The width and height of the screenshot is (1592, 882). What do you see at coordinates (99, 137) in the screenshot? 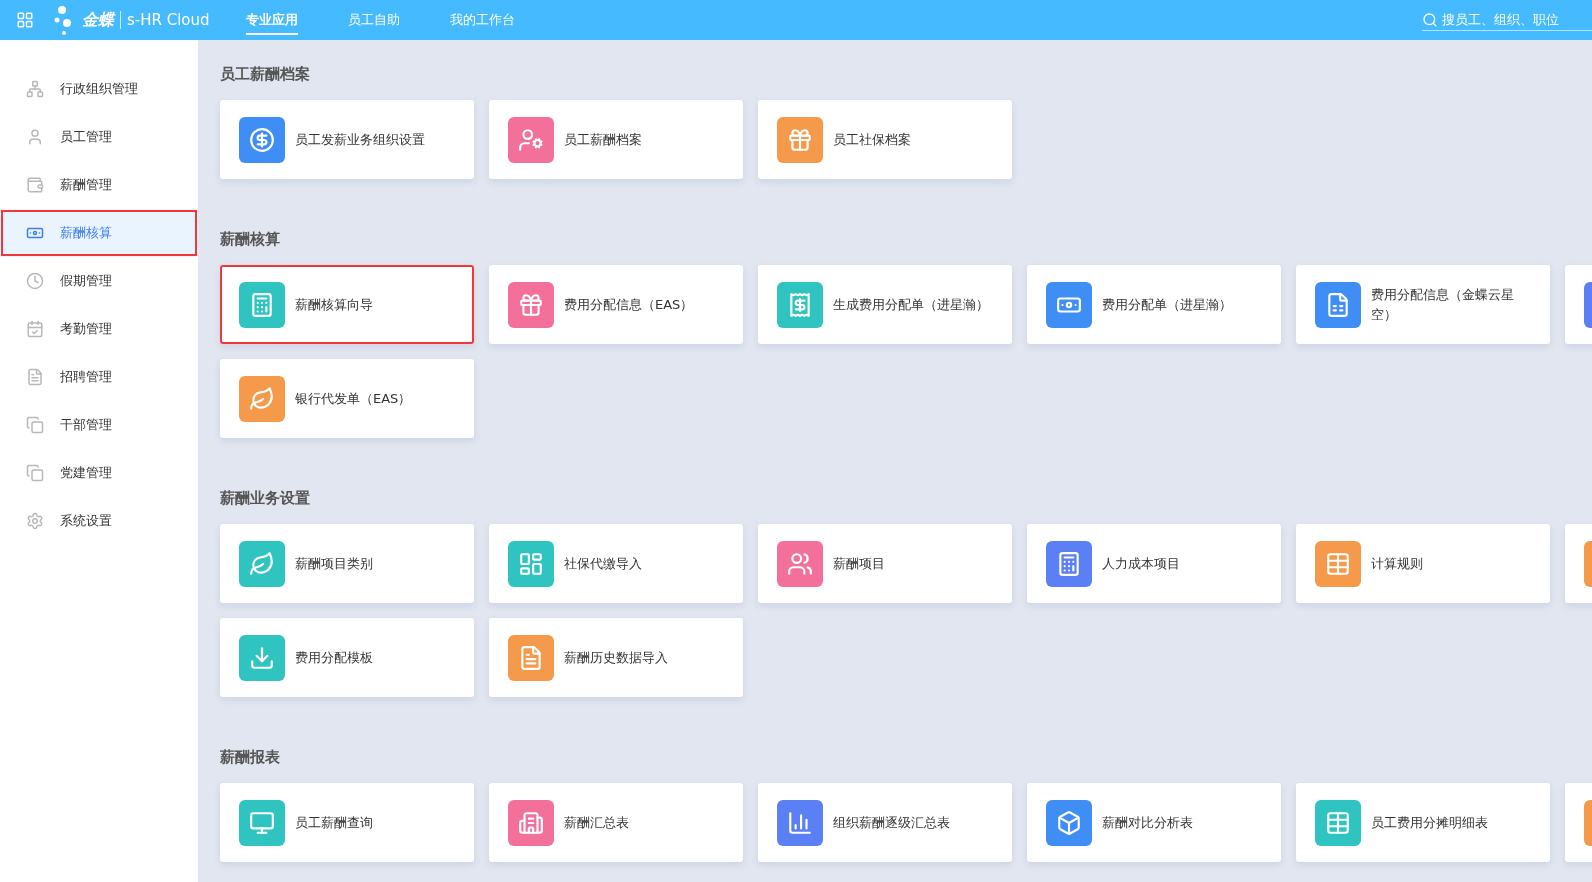
I see `sidebar-item: 员工管理` at bounding box center [99, 137].